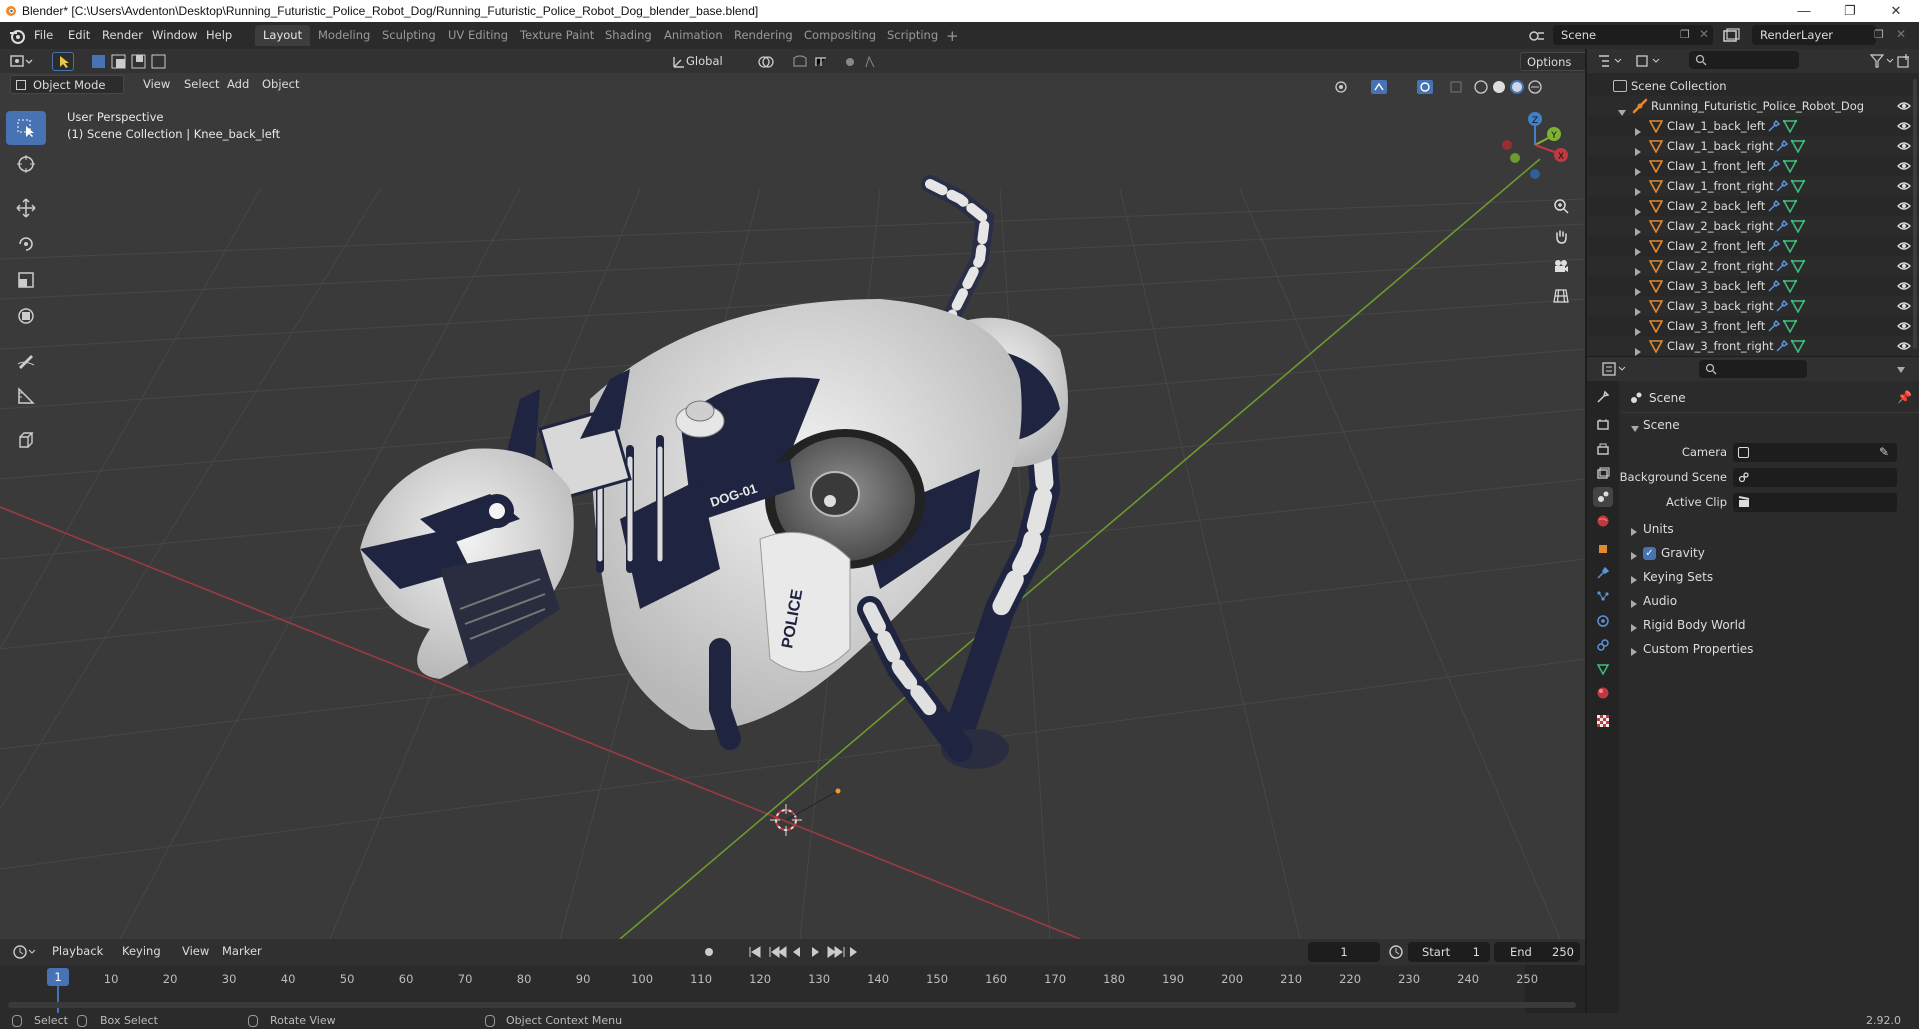  I want to click on timeline-scrollbar, so click(792, 1005).